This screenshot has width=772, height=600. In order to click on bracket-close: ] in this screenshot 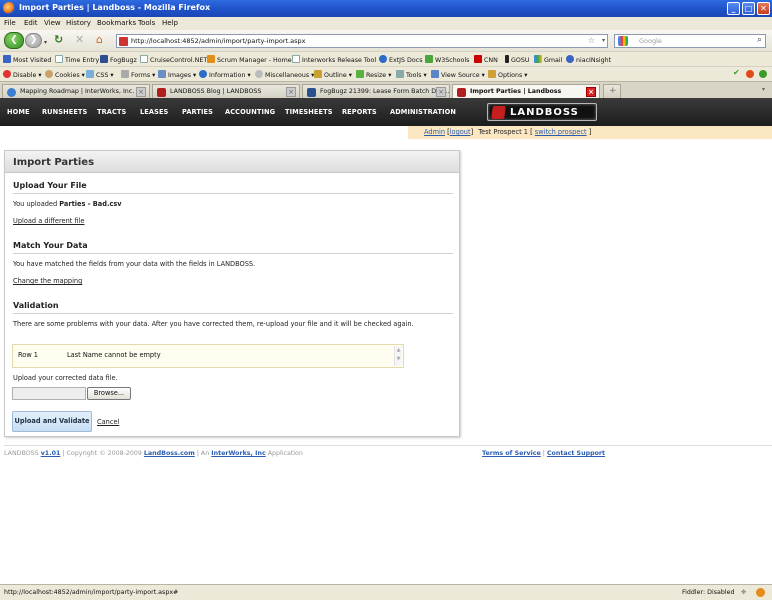, I will do `click(472, 132)`.